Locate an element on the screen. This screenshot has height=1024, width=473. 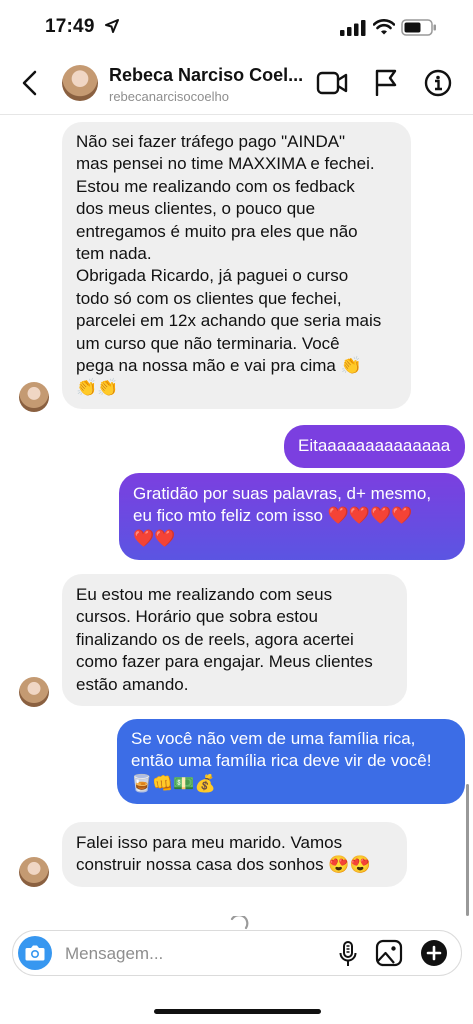
back-chevron-icon is located at coordinates (30, 83).